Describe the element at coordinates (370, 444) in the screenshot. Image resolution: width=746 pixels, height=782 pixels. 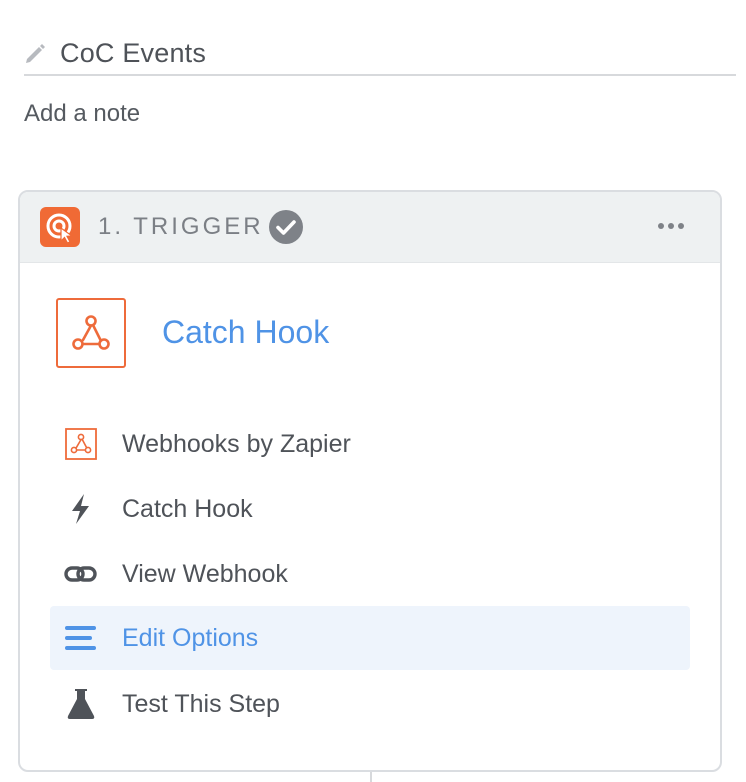
I see `step-item-app: Webhooks by Zapier` at that location.